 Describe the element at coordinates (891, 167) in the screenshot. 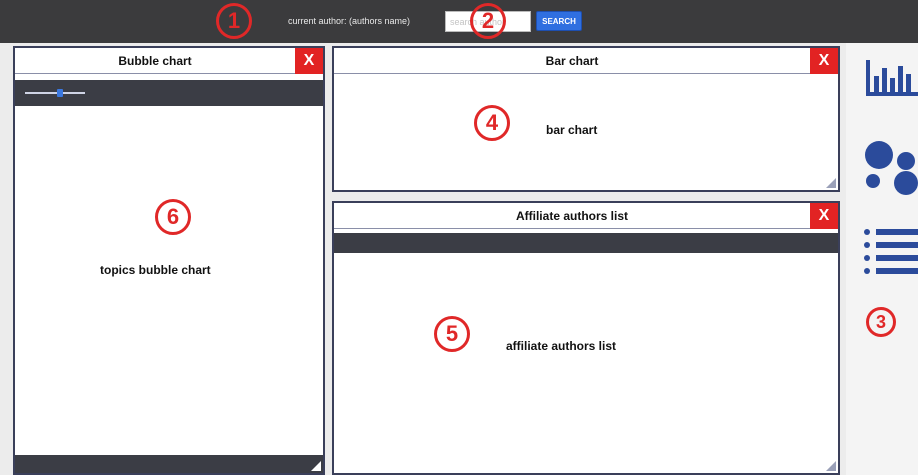

I see `bubble-chart-icon` at that location.